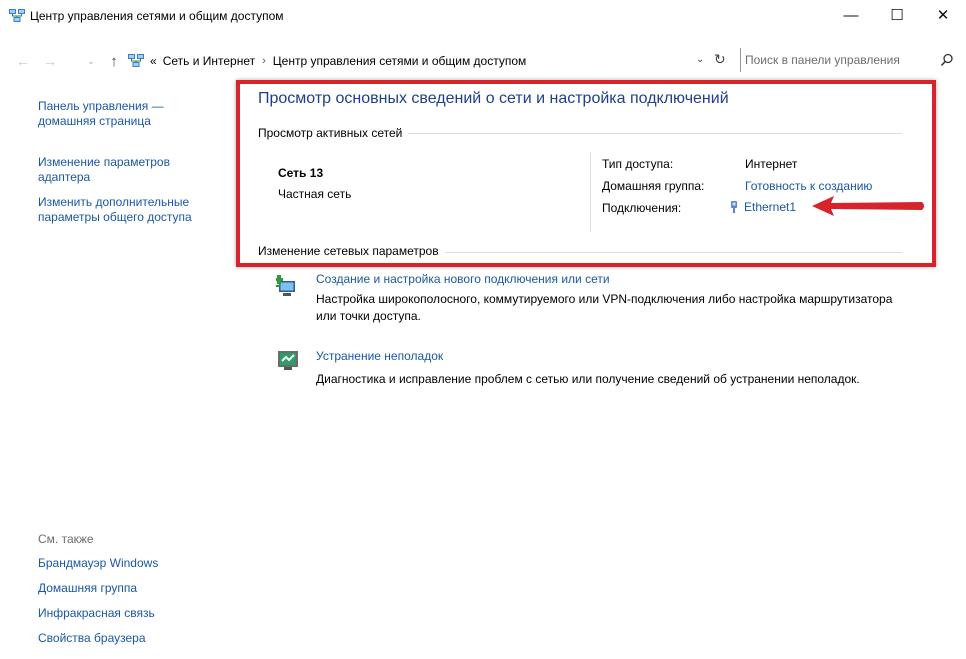 Image resolution: width=966 pixels, height=659 pixels. Describe the element at coordinates (351, 251) in the screenshot. I see `change-settings-heading: Изменение сетевых параметров` at that location.